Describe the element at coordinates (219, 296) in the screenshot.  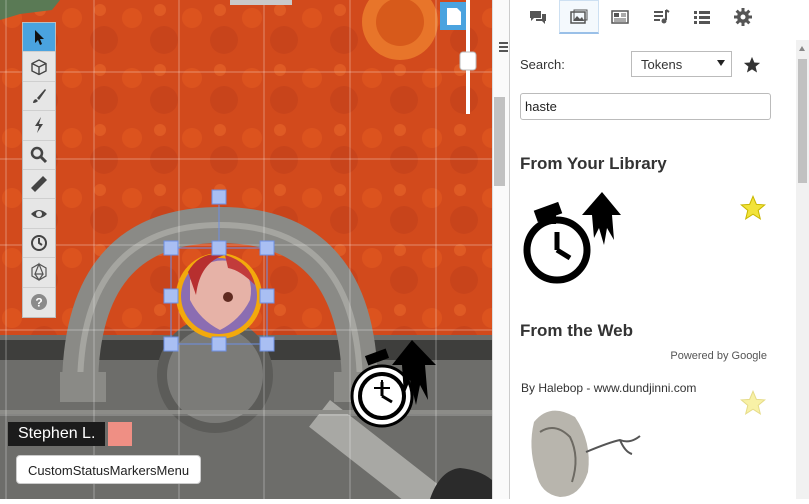
I see `pony-token` at that location.